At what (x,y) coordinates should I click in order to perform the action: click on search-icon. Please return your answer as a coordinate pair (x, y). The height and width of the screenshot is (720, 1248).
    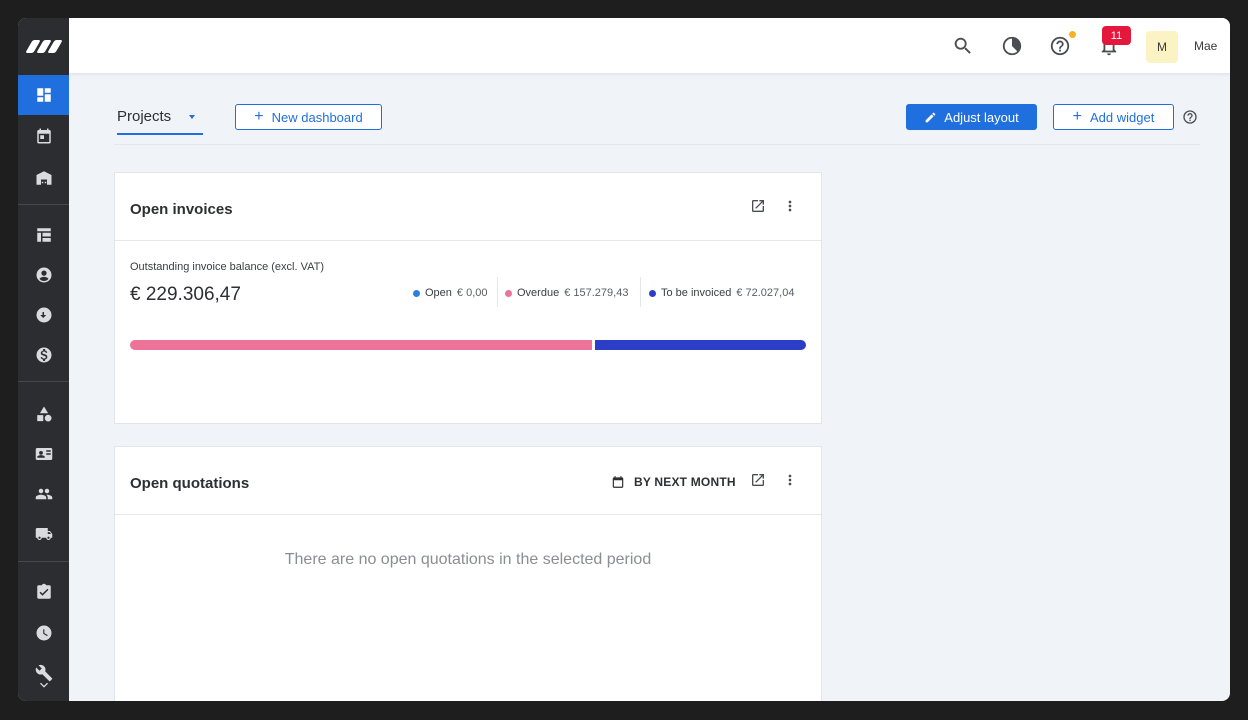
    Looking at the image, I should click on (962, 45).